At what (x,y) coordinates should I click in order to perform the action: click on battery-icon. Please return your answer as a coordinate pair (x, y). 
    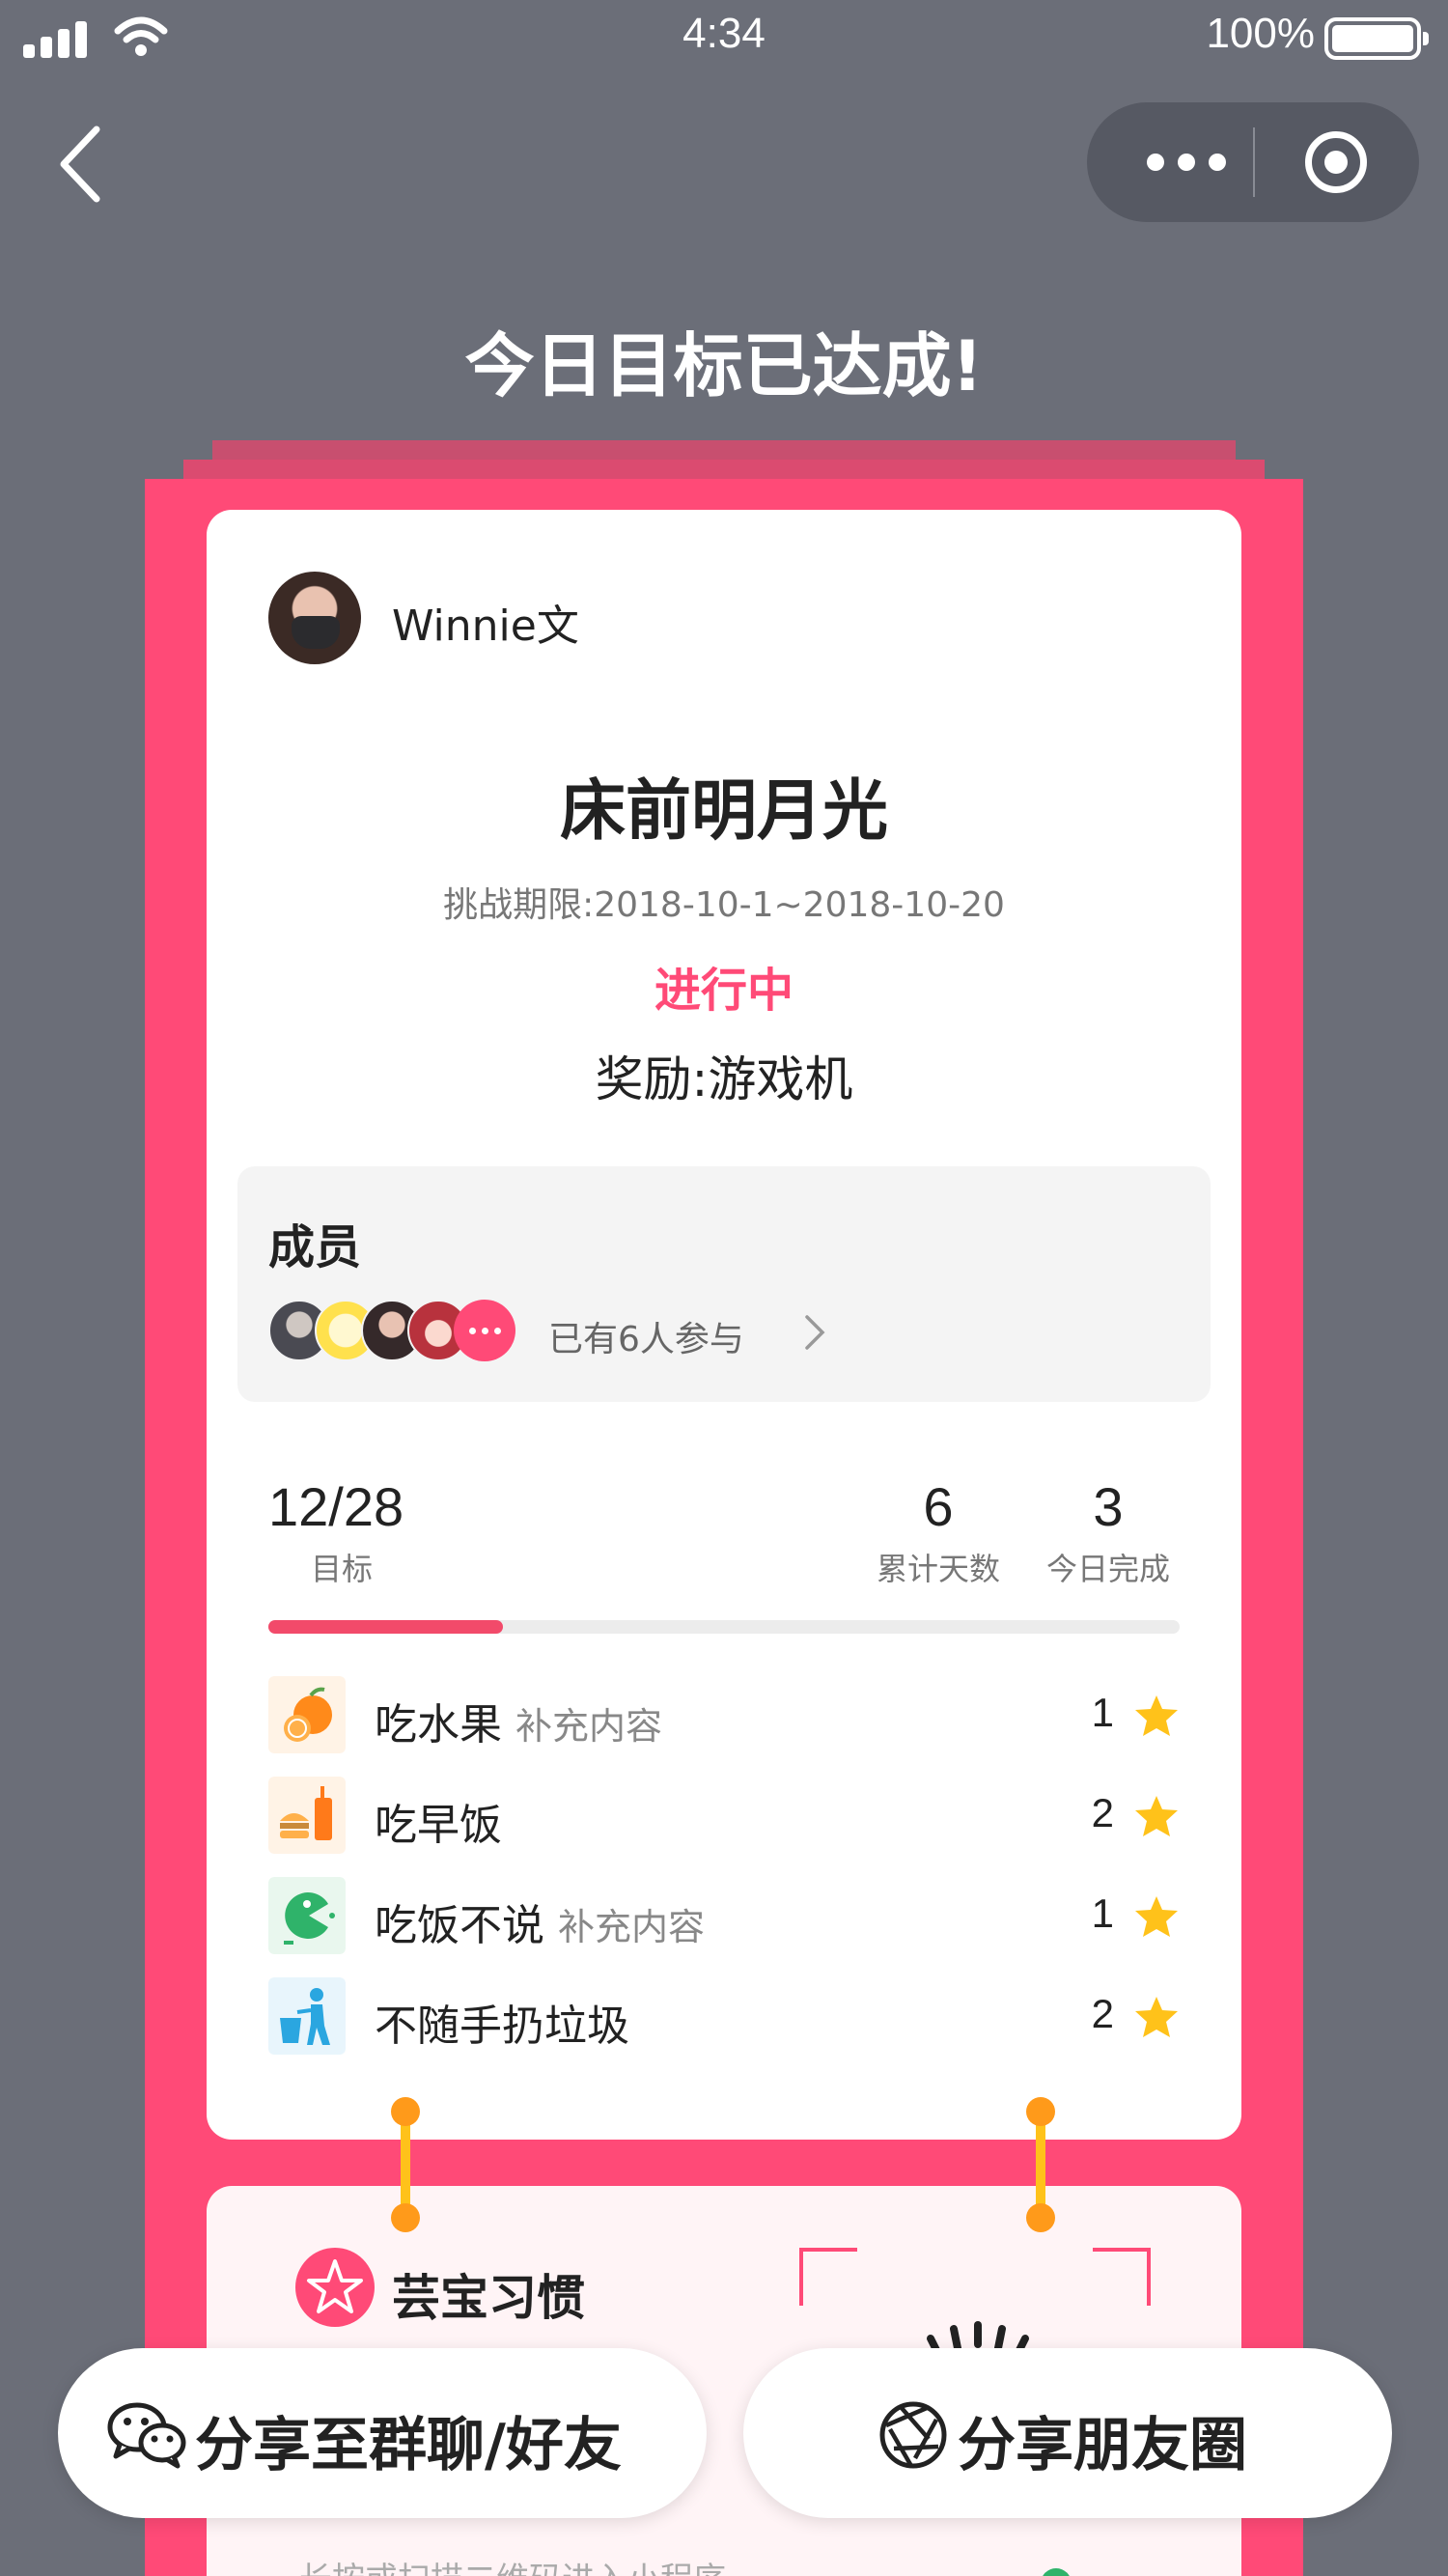
    Looking at the image, I should click on (1377, 39).